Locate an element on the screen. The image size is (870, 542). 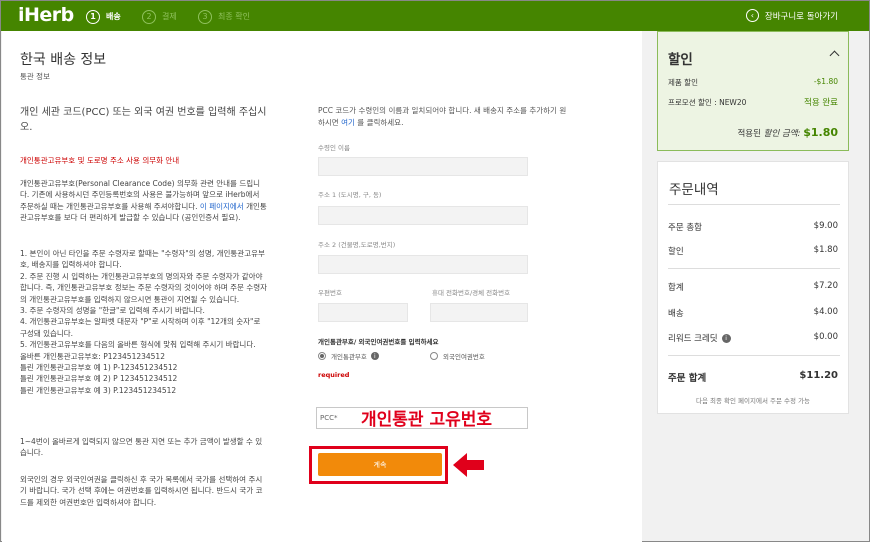
zip-label: 우편번호 is located at coordinates (330, 293).